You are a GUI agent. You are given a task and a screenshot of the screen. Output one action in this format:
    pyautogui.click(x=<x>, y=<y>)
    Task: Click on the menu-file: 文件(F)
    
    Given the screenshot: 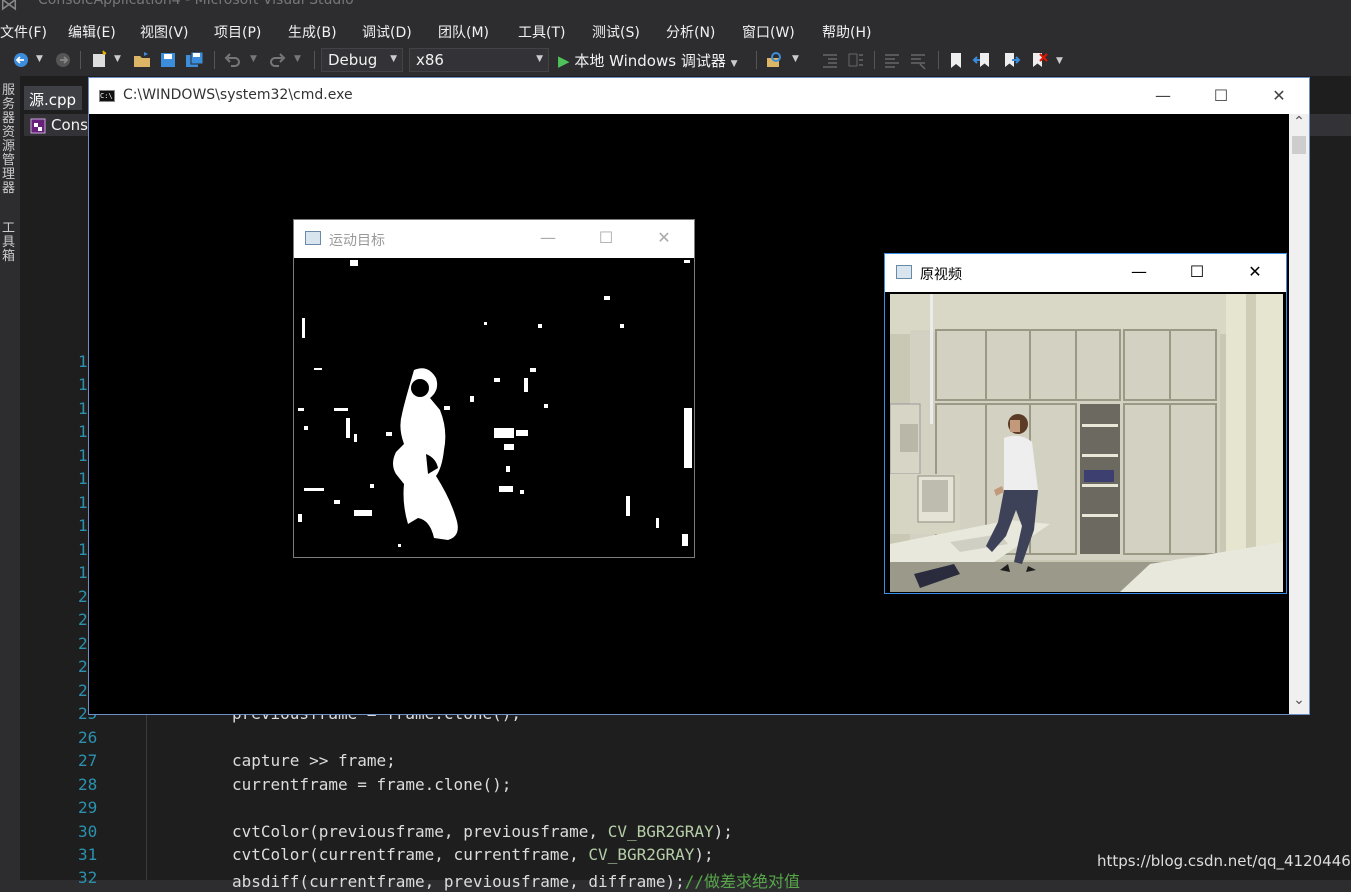 What is the action you would take?
    pyautogui.click(x=23, y=32)
    